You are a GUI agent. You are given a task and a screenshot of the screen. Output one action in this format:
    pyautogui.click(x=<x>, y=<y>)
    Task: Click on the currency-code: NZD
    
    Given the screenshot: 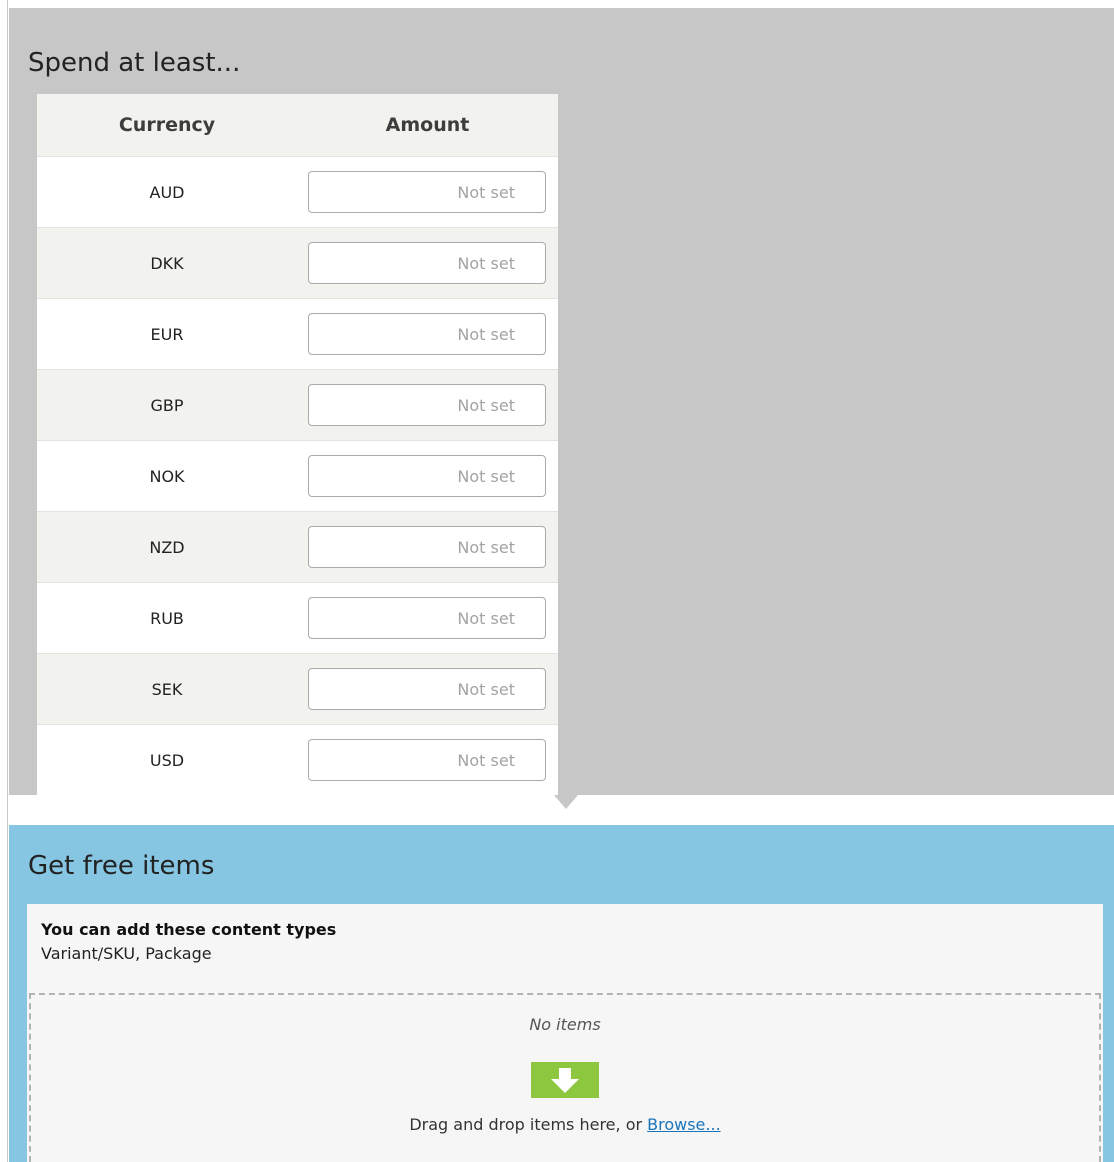 What is the action you would take?
    pyautogui.click(x=167, y=547)
    